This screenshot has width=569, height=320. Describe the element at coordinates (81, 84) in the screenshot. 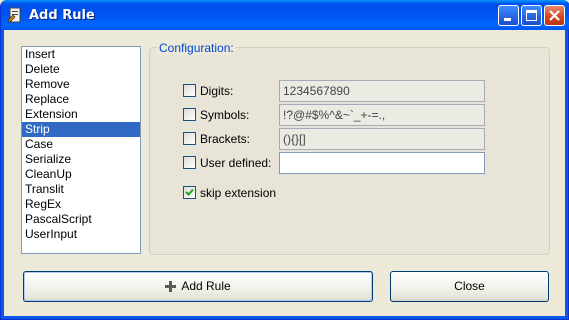

I see `list-item: Remove` at that location.